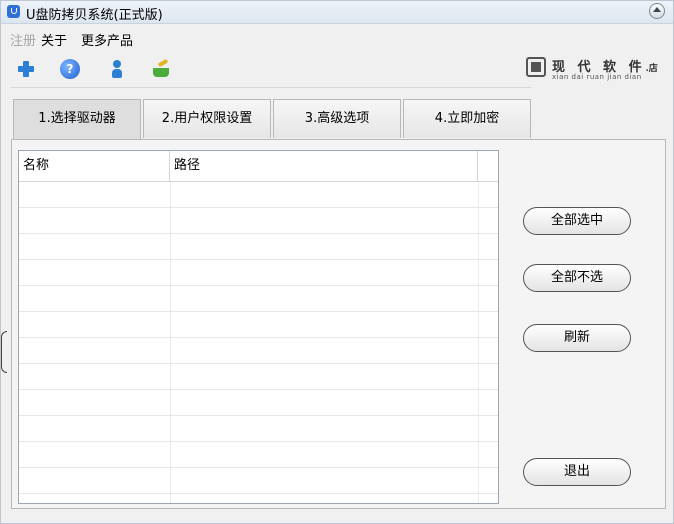  What do you see at coordinates (593, 70) in the screenshot?
I see `brand-logo: 现 代 软 件.店 xian dai ruan jian dian` at bounding box center [593, 70].